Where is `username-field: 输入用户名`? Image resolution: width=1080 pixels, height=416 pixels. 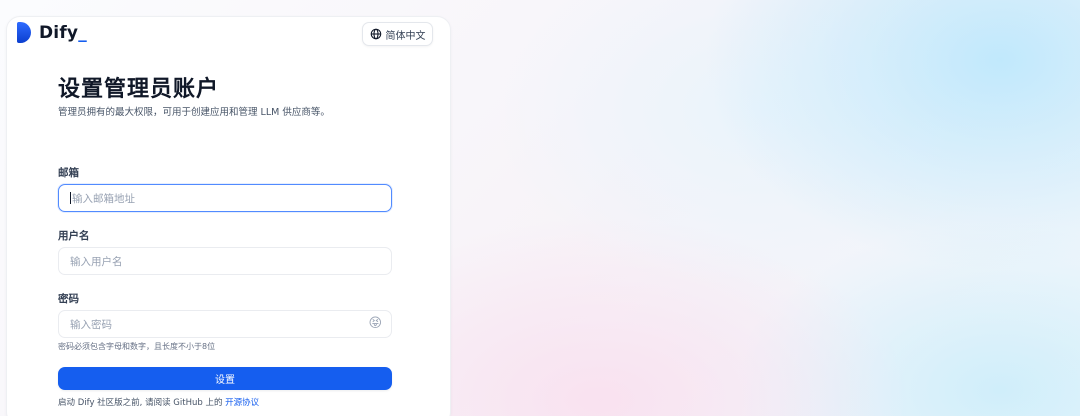
username-field: 输入用户名 is located at coordinates (225, 261).